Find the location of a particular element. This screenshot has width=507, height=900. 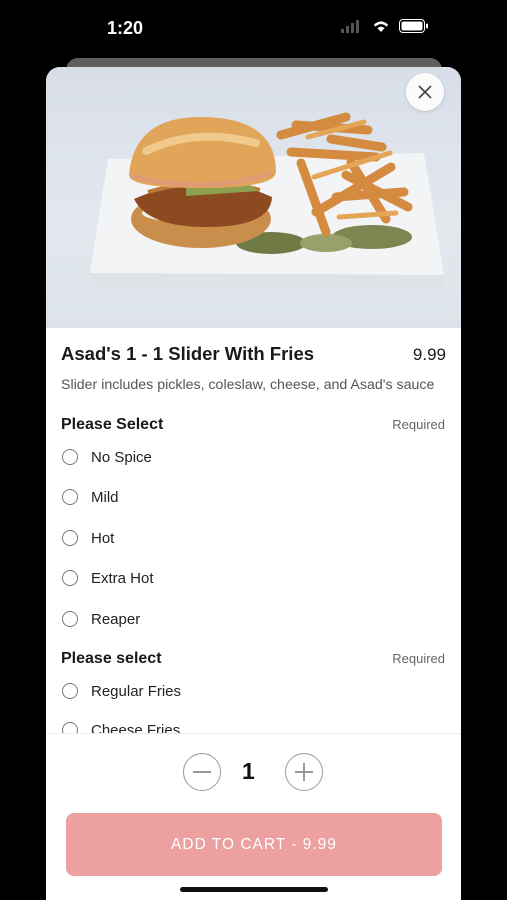

group-title-fries: Please select is located at coordinates (111, 658).